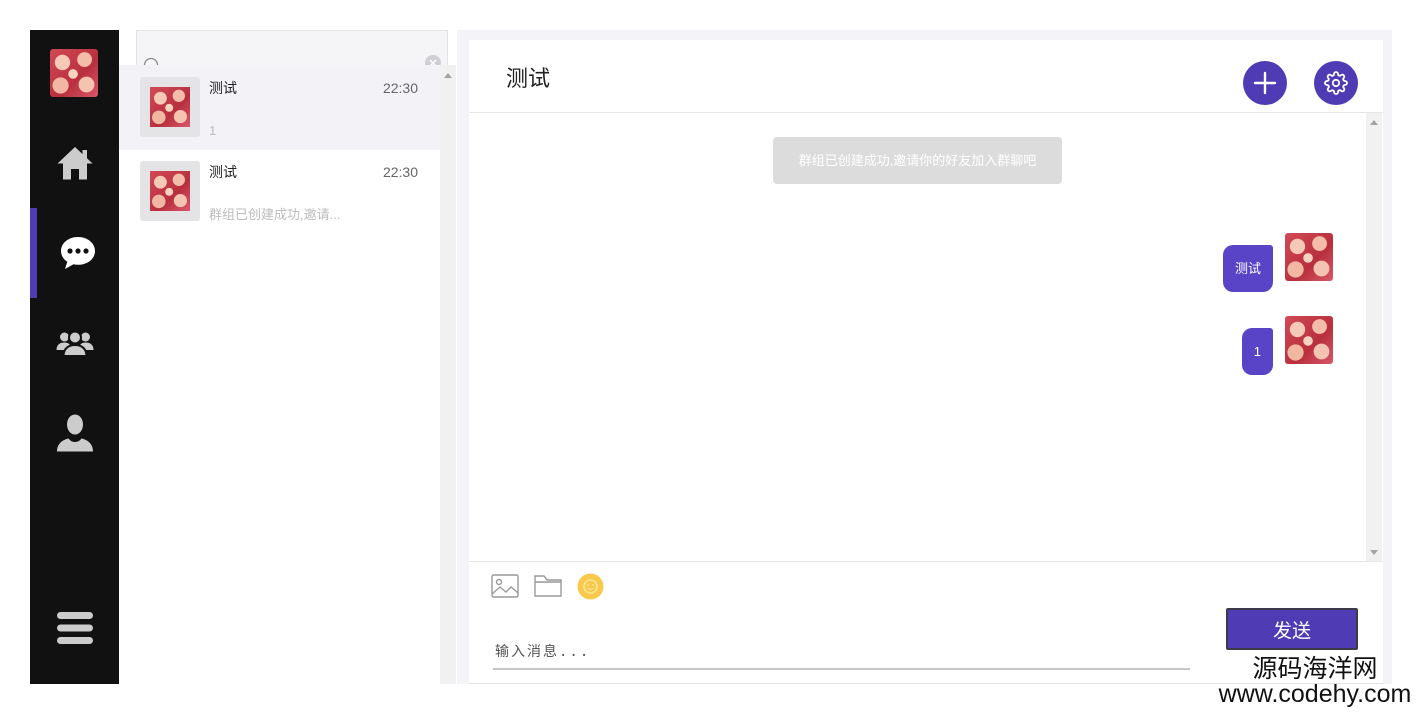 The image size is (1422, 714). What do you see at coordinates (1374, 337) in the screenshot?
I see `message-scrollbar` at bounding box center [1374, 337].